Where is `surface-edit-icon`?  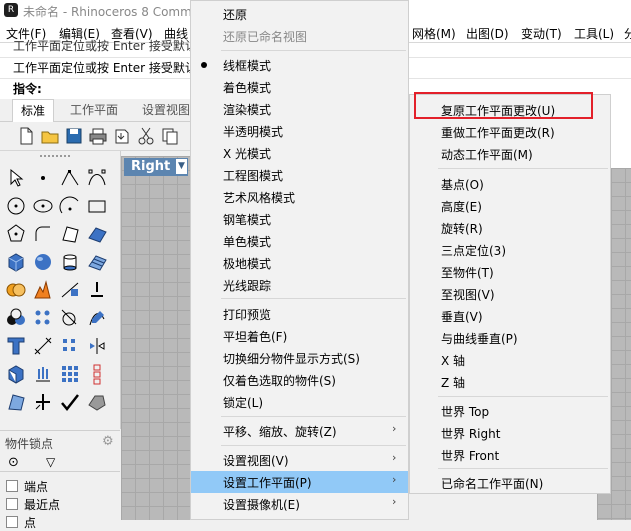
surface-edit-icon is located at coordinates (16, 402).